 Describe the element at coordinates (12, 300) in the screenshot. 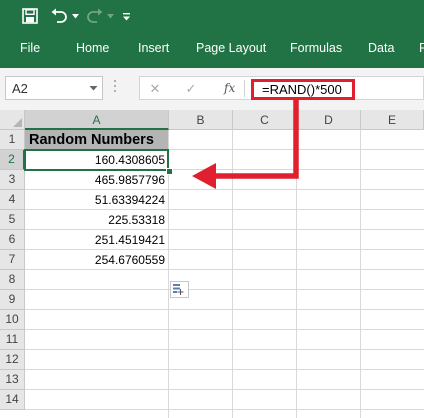

I see `row-header-9: 9` at that location.